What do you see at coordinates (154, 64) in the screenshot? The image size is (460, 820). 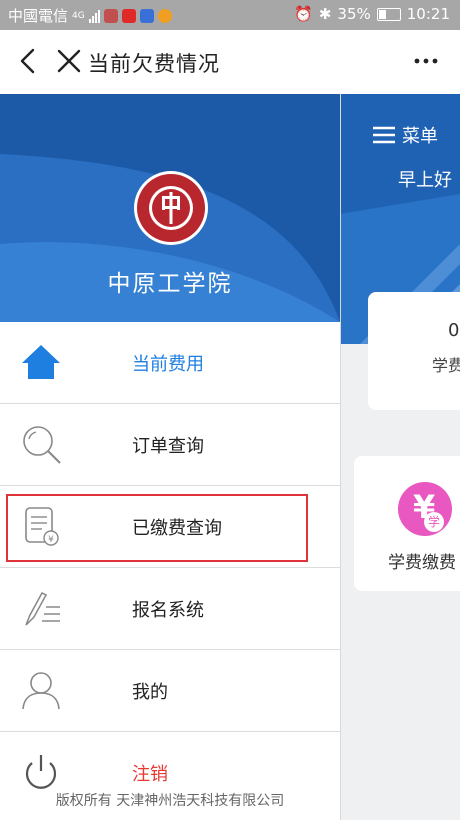 I see `page-title: 当前欠费情况` at bounding box center [154, 64].